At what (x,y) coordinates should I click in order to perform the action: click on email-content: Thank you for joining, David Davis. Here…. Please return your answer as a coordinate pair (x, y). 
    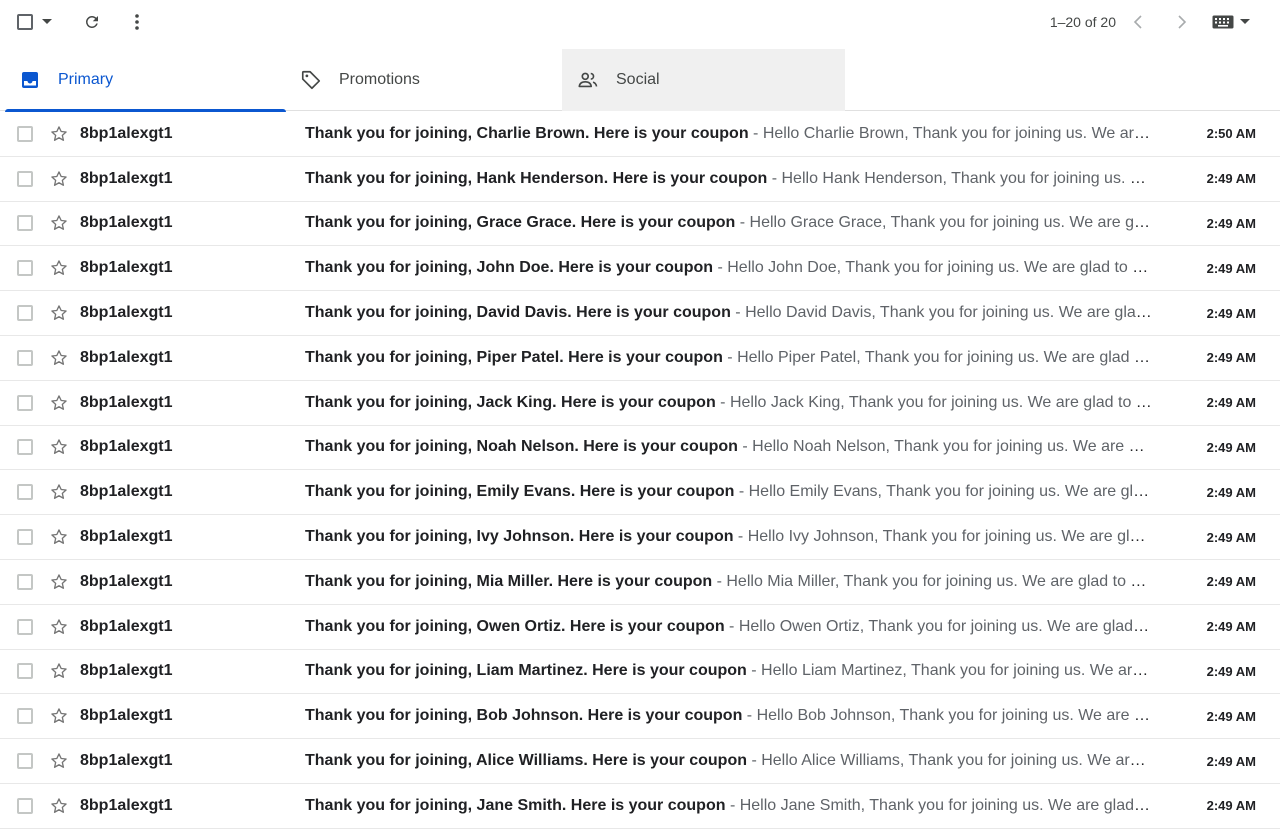
    Looking at the image, I should click on (729, 313).